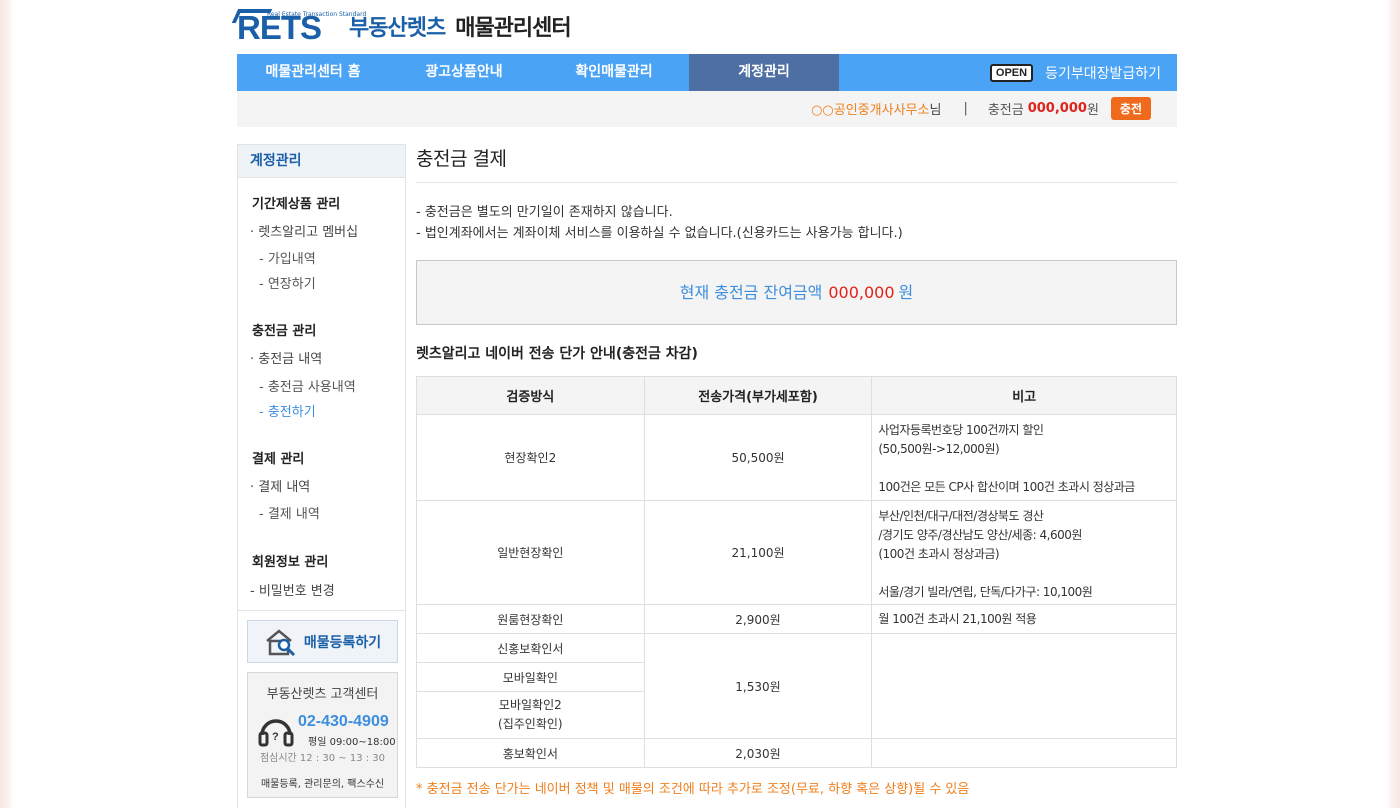 This screenshot has height=808, width=1400. Describe the element at coordinates (1103, 73) in the screenshot. I see `registry-issue-label: 등기부대장발급하기` at that location.